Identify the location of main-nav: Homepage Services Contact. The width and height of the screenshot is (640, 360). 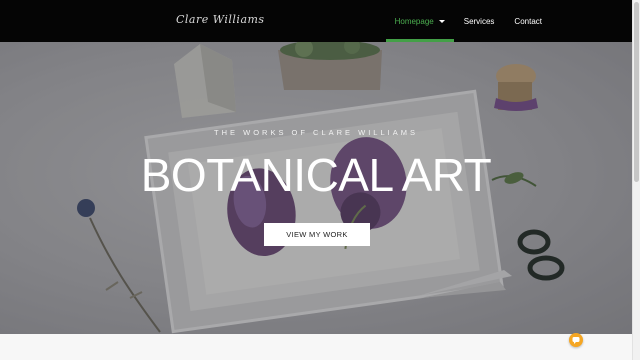
(468, 21).